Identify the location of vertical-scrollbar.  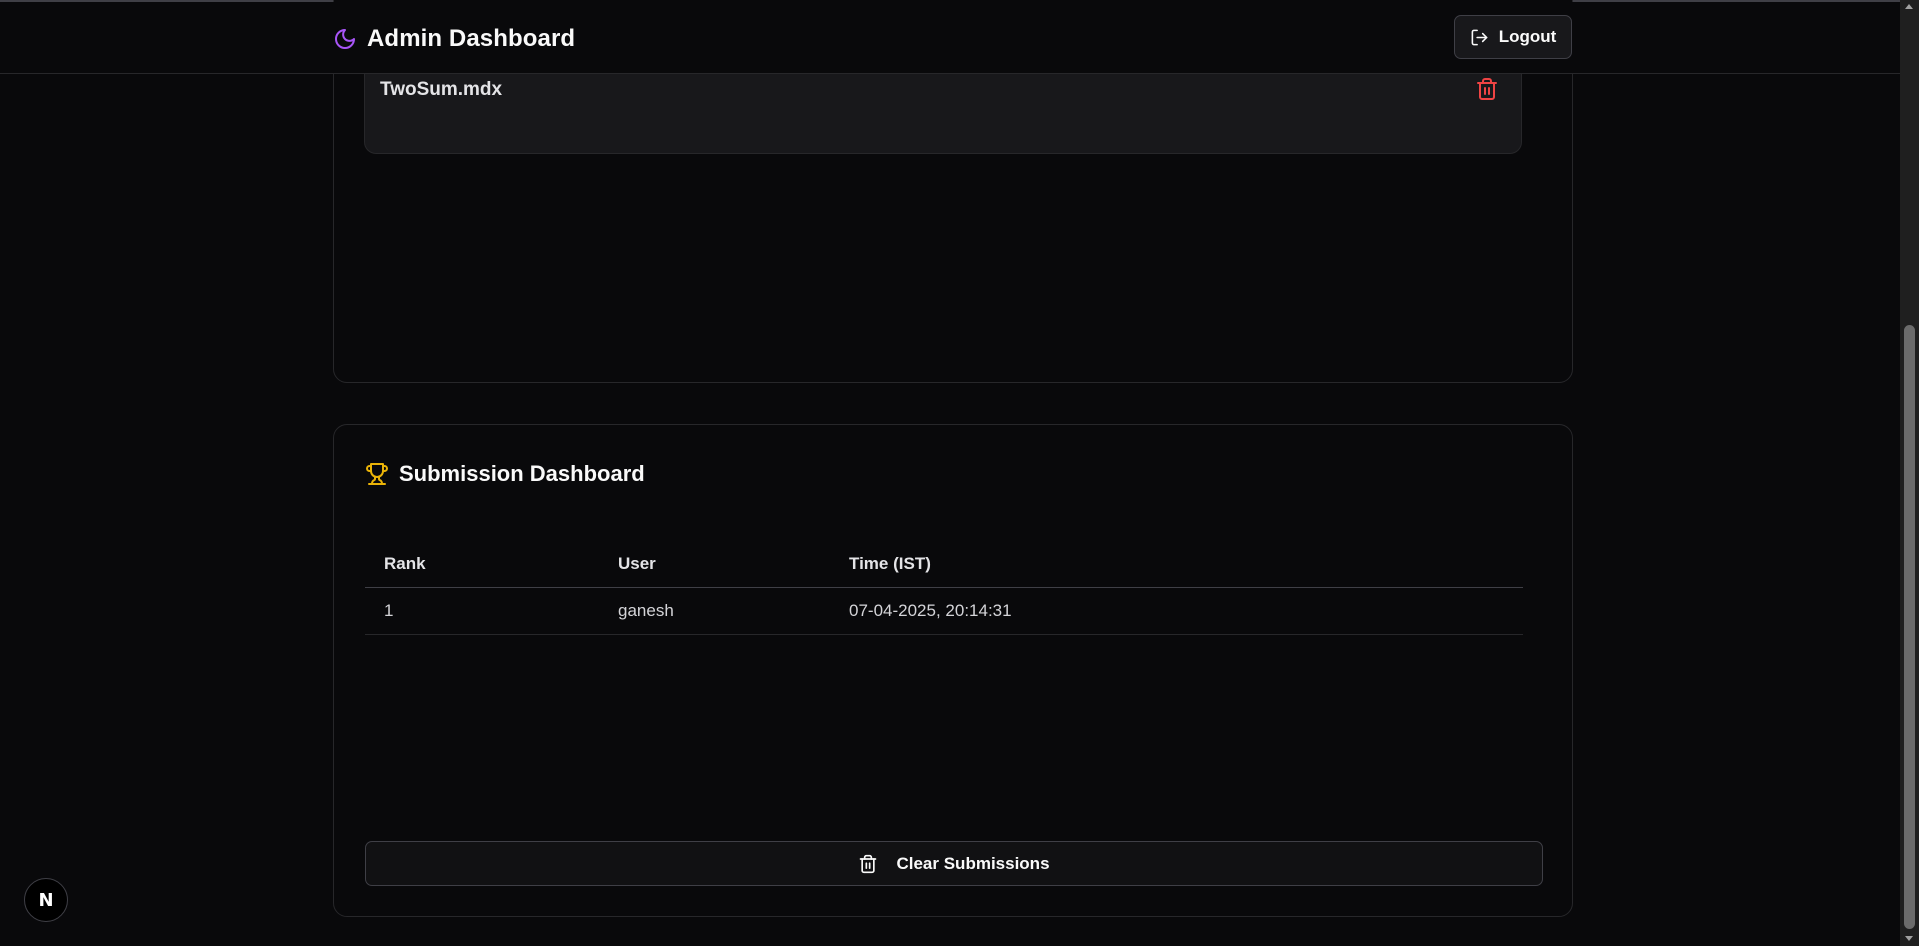
(1909, 473).